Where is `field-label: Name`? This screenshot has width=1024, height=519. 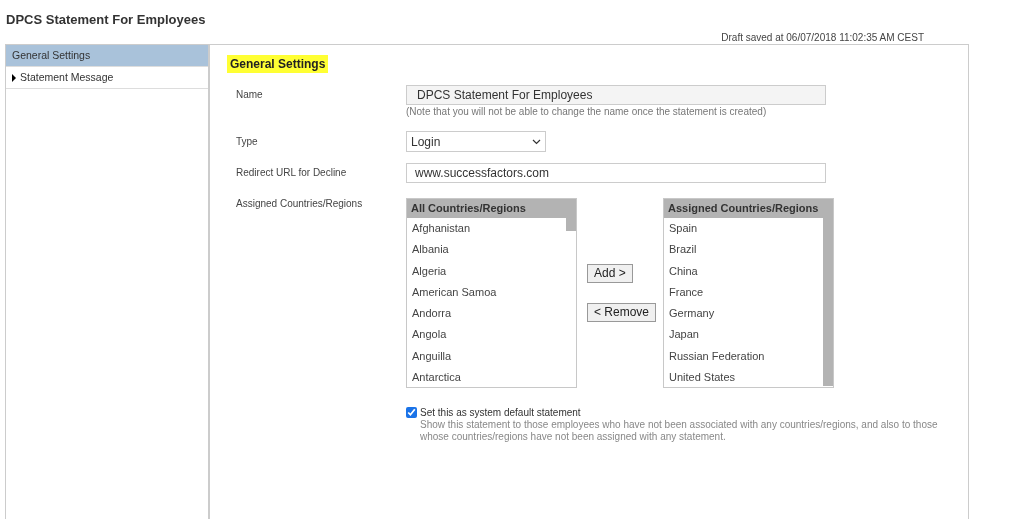 field-label: Name is located at coordinates (250, 95).